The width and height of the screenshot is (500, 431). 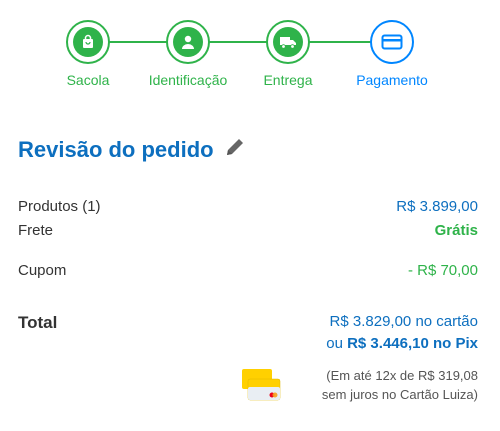 What do you see at coordinates (235, 150) in the screenshot?
I see `pencil-icon` at bounding box center [235, 150].